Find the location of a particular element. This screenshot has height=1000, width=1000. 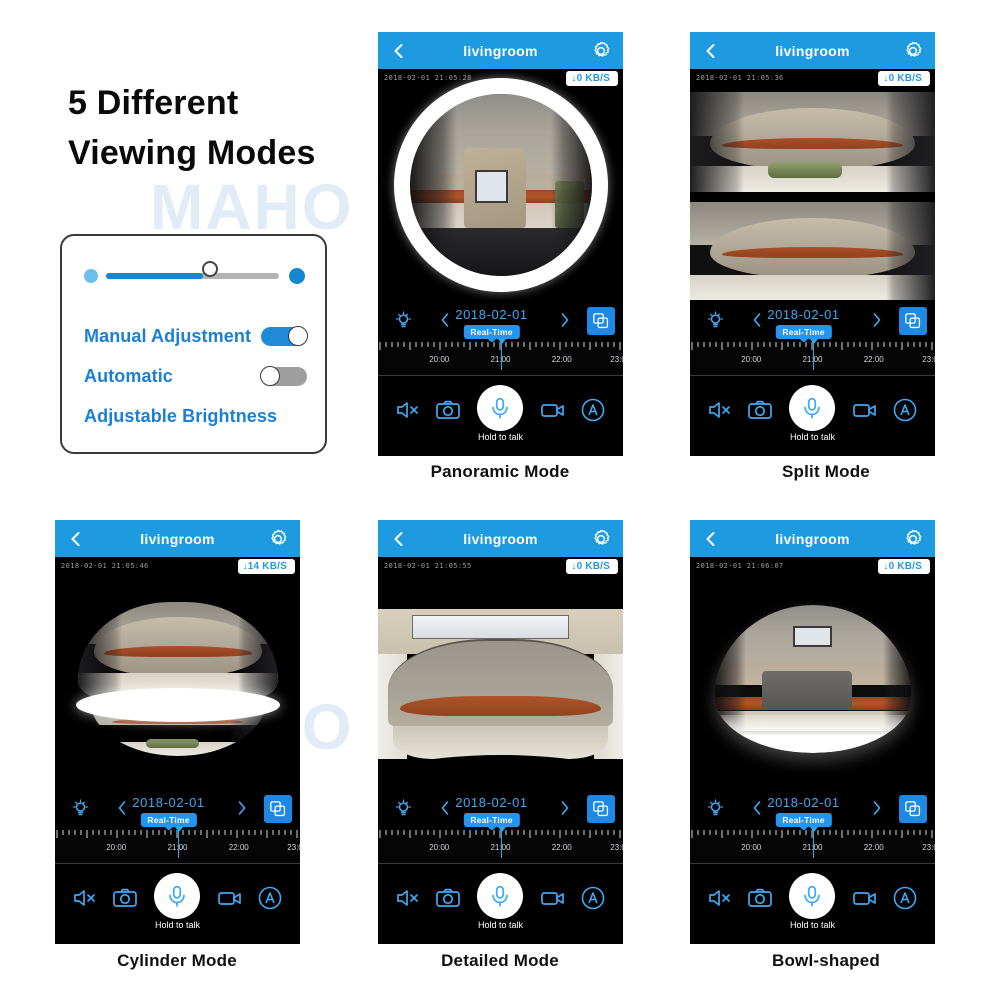

timeline-label: 23:0 is located at coordinates (928, 359).